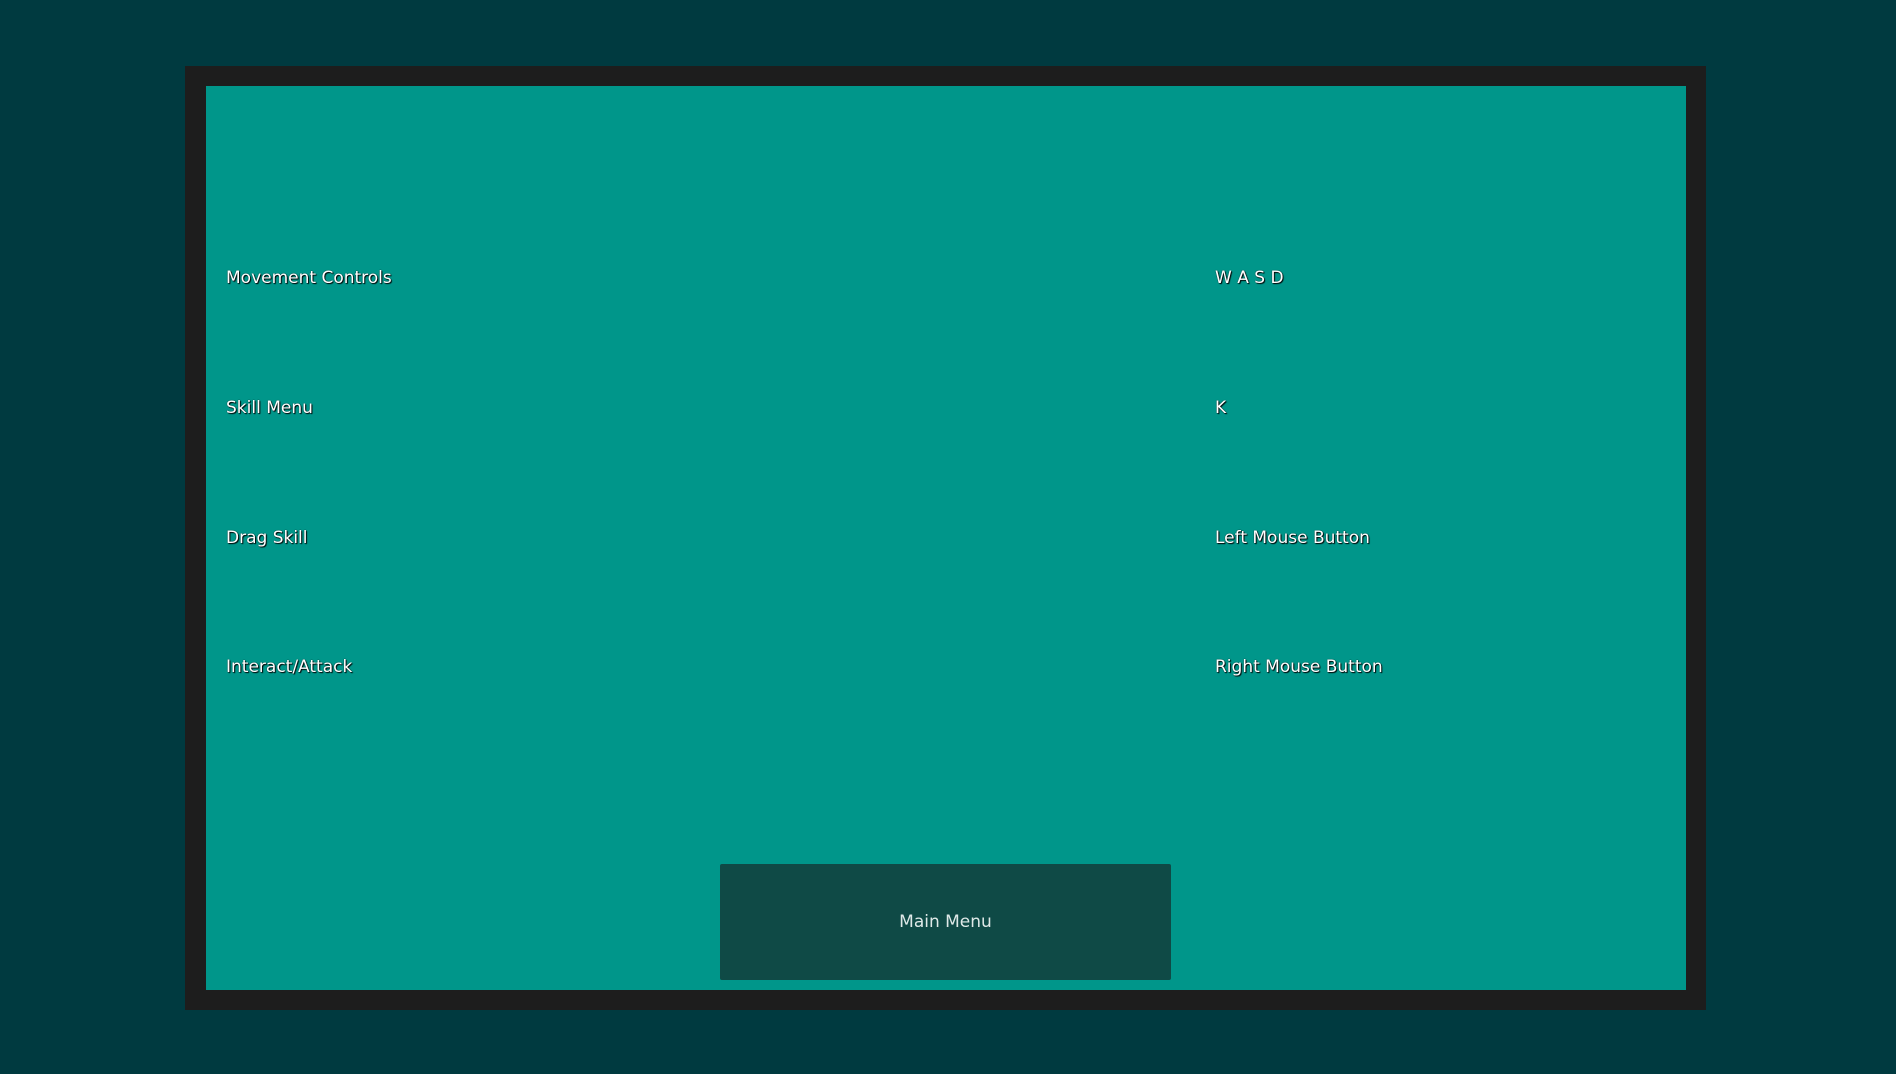 This screenshot has height=1074, width=1896. What do you see at coordinates (1292, 538) in the screenshot?
I see `control-binding-drag-skill: Left Mouse Button` at bounding box center [1292, 538].